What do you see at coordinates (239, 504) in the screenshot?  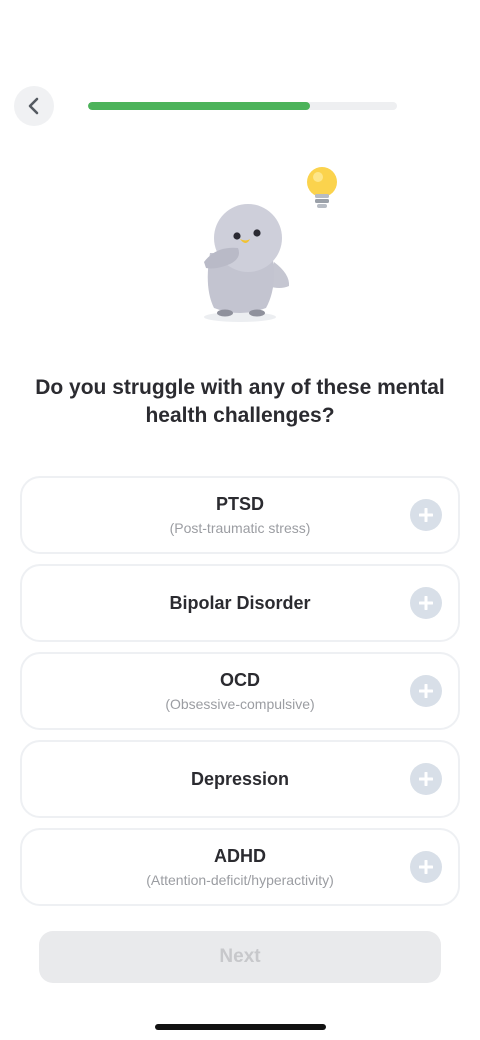 I see `option-title: PTSD` at bounding box center [239, 504].